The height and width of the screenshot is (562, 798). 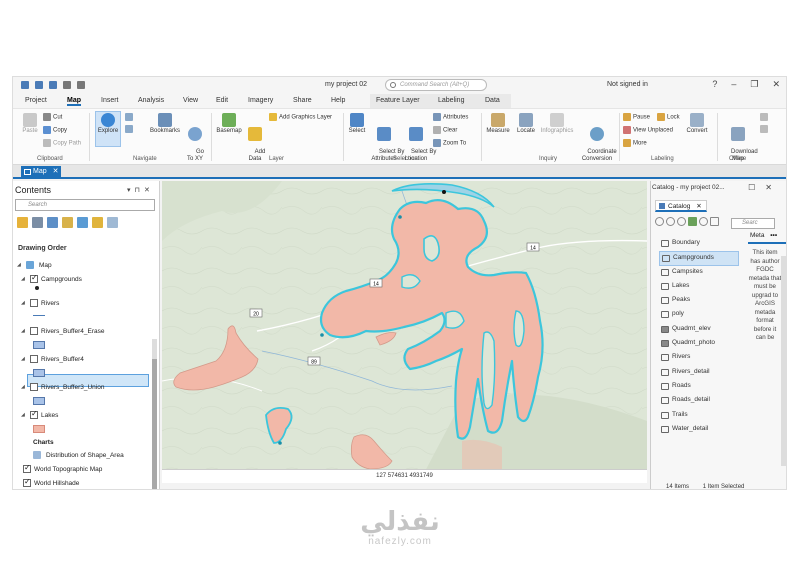 I want to click on line-symbol, so click(x=39, y=315).